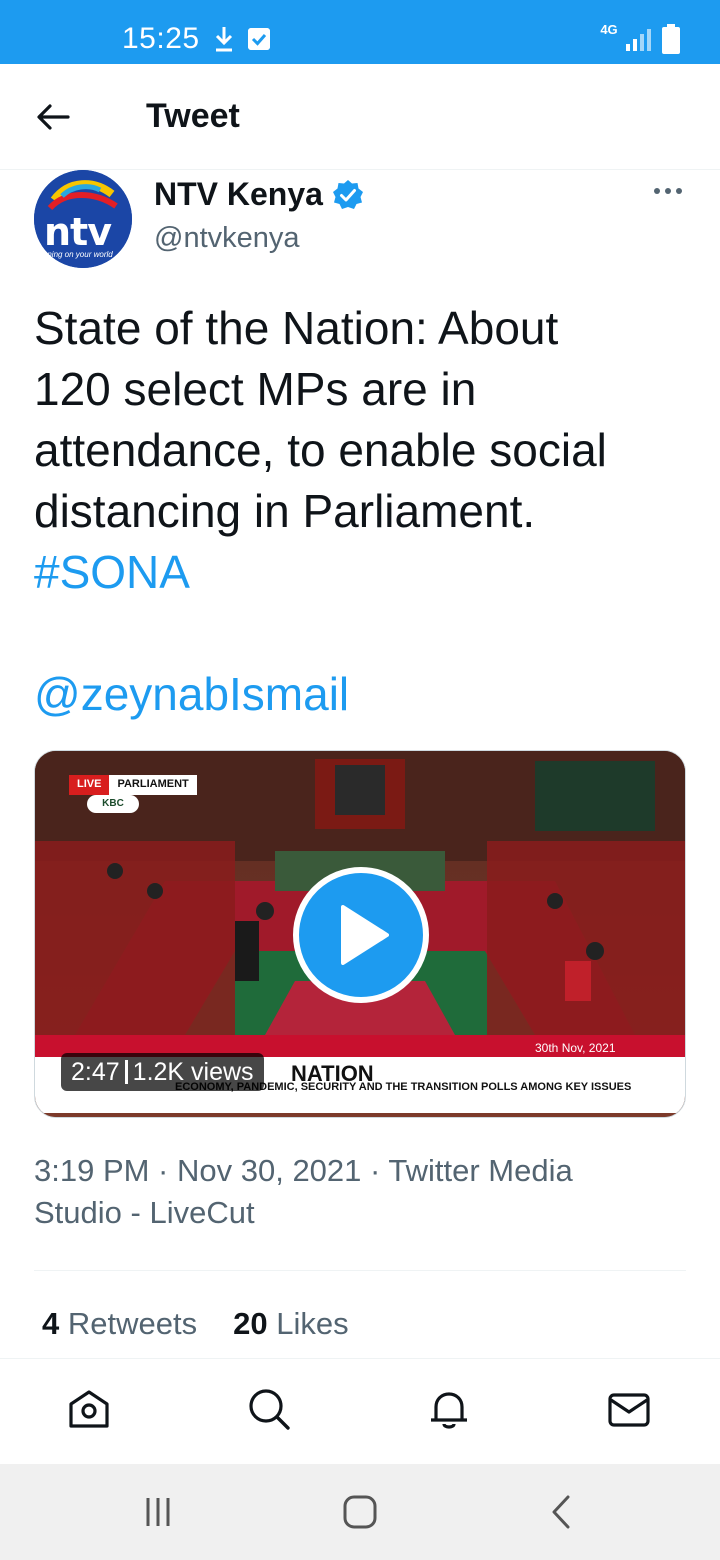 This screenshot has width=720, height=1560. I want to click on tweet-text-line: attendance, to enable social, so click(320, 450).